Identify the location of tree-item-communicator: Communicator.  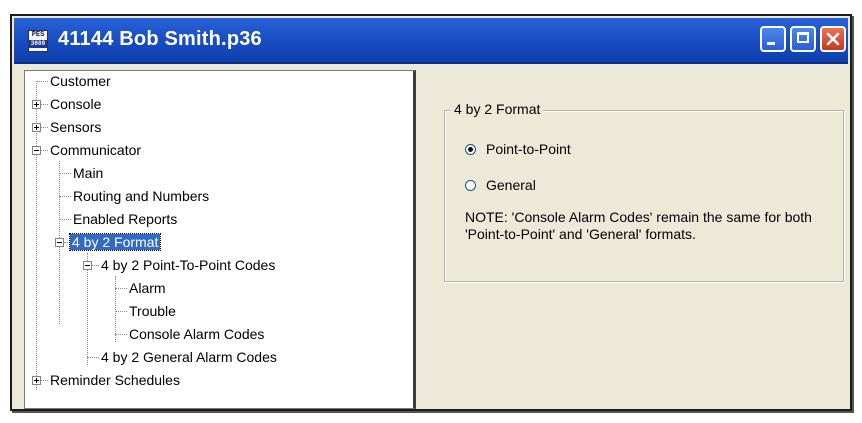
(95, 150).